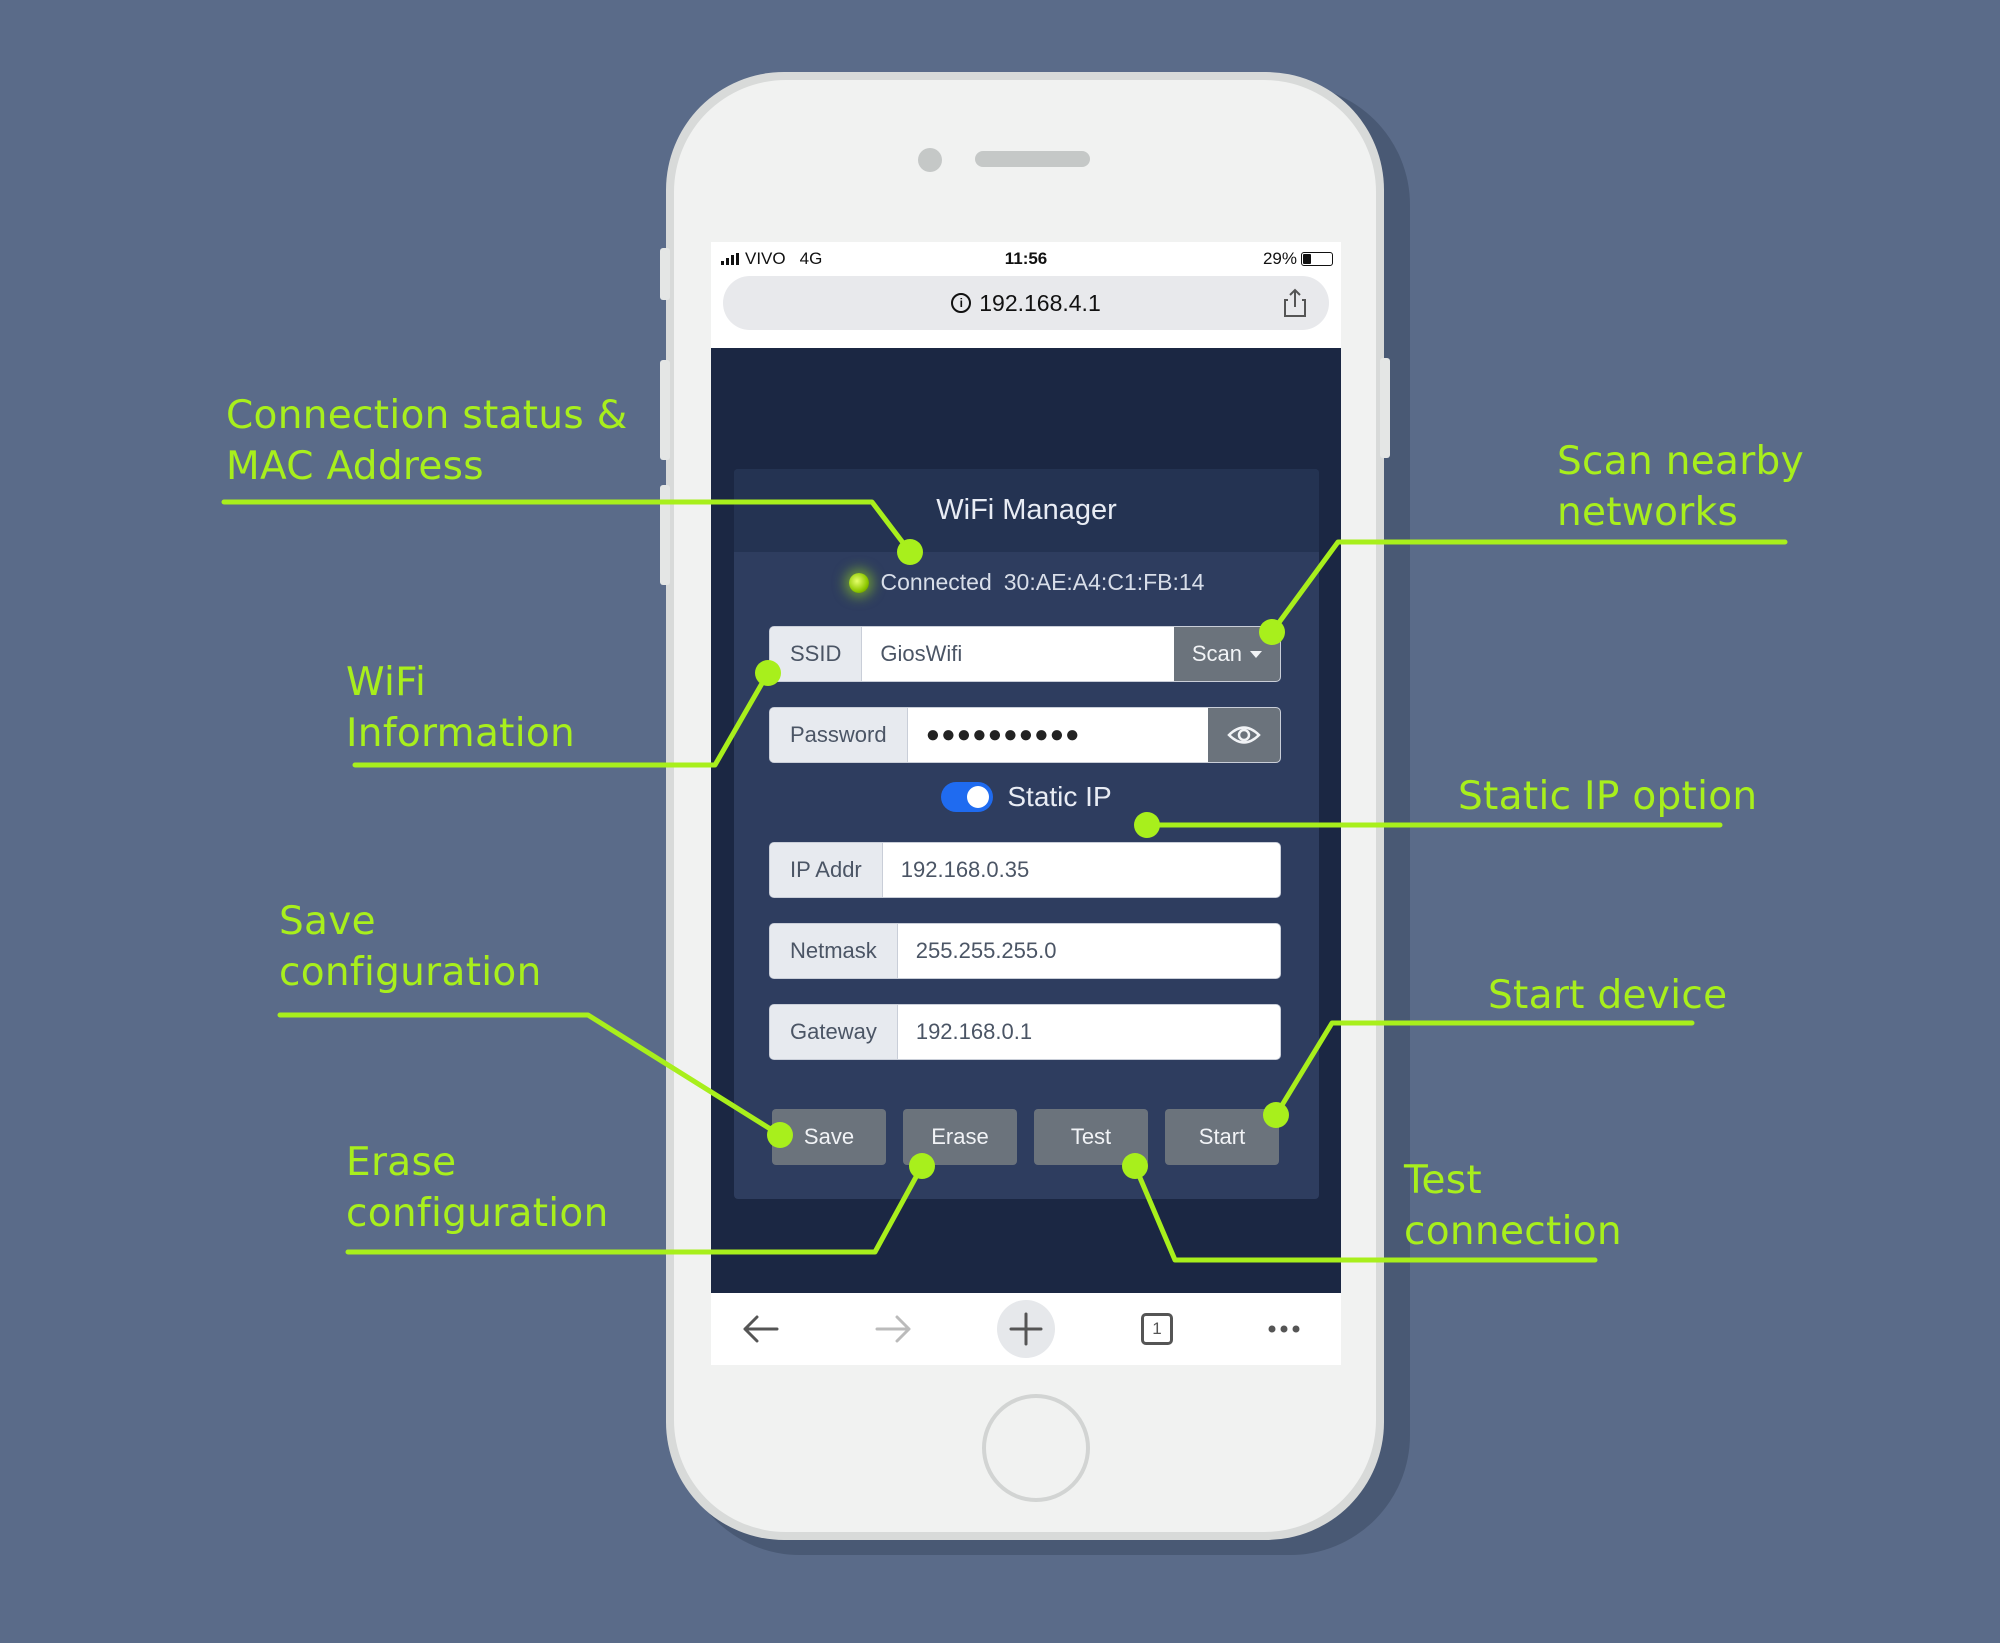 The width and height of the screenshot is (2000, 1643). I want to click on more-icon, so click(1284, 1329).